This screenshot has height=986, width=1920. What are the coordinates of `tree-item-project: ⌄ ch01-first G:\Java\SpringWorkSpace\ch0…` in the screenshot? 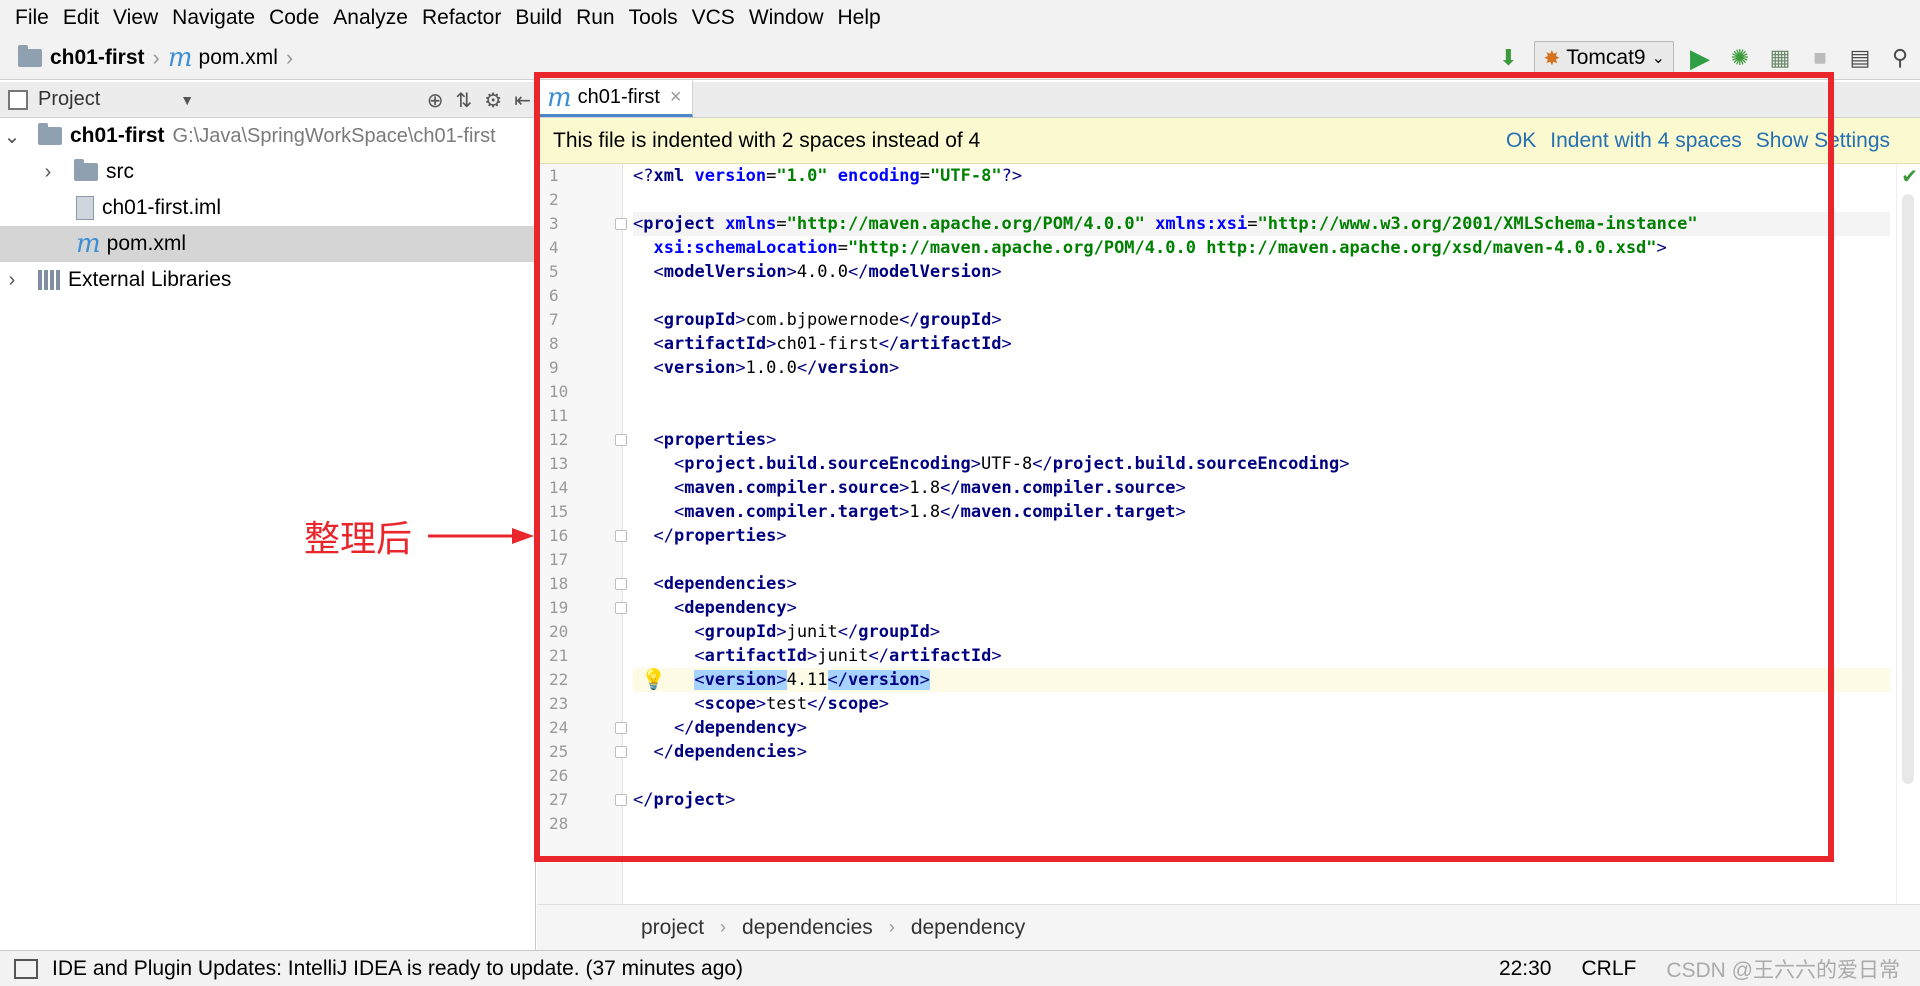 It's located at (267, 136).